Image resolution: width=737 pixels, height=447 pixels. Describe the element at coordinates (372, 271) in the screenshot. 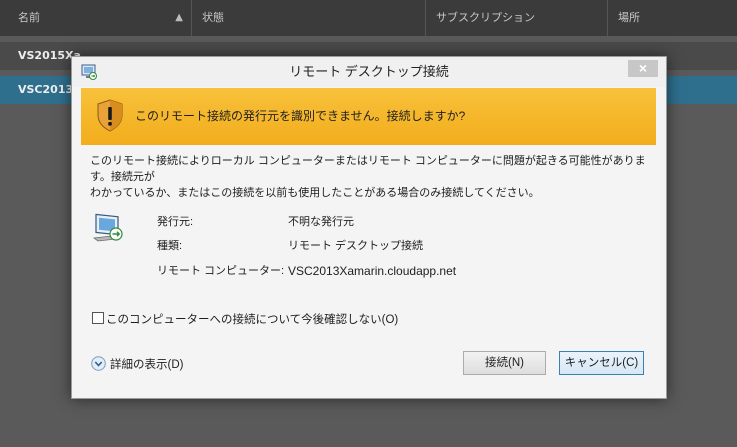

I see `remote-computer-value: VSC2013Xamarin.cloudapp.net` at that location.